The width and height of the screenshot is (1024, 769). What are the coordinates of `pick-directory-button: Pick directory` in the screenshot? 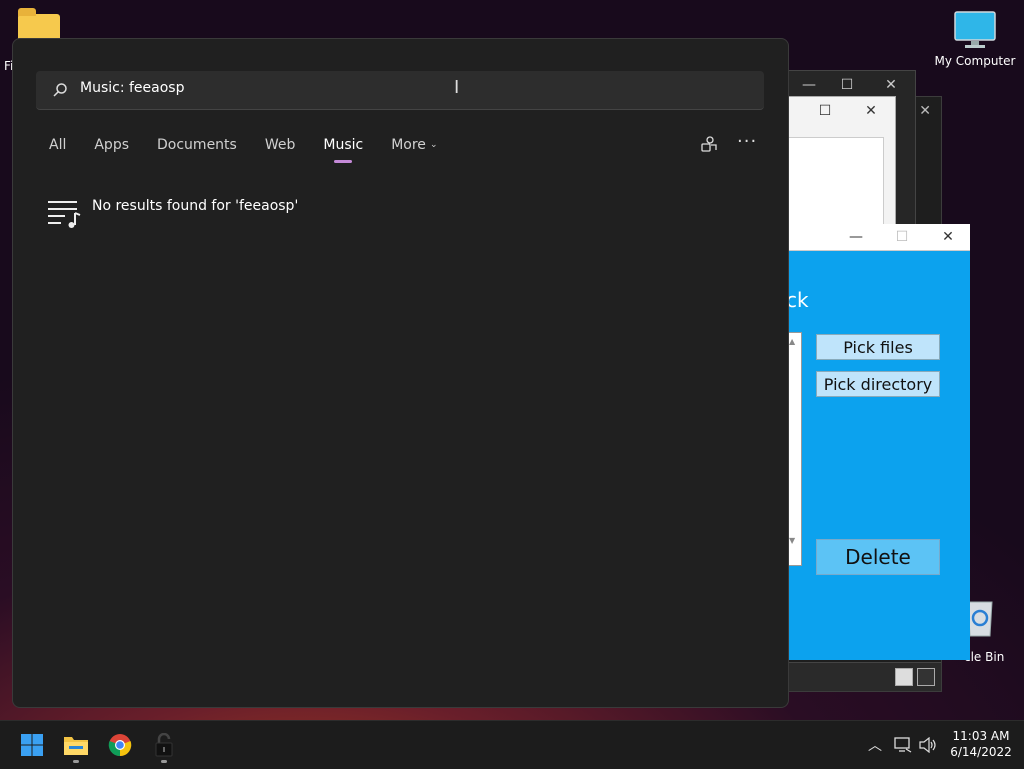 It's located at (878, 384).